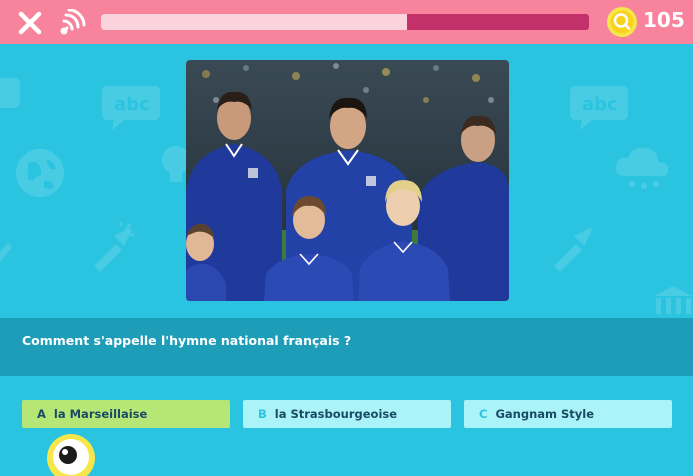 Image resolution: width=693 pixels, height=476 pixels. I want to click on progress-fill, so click(254, 22).